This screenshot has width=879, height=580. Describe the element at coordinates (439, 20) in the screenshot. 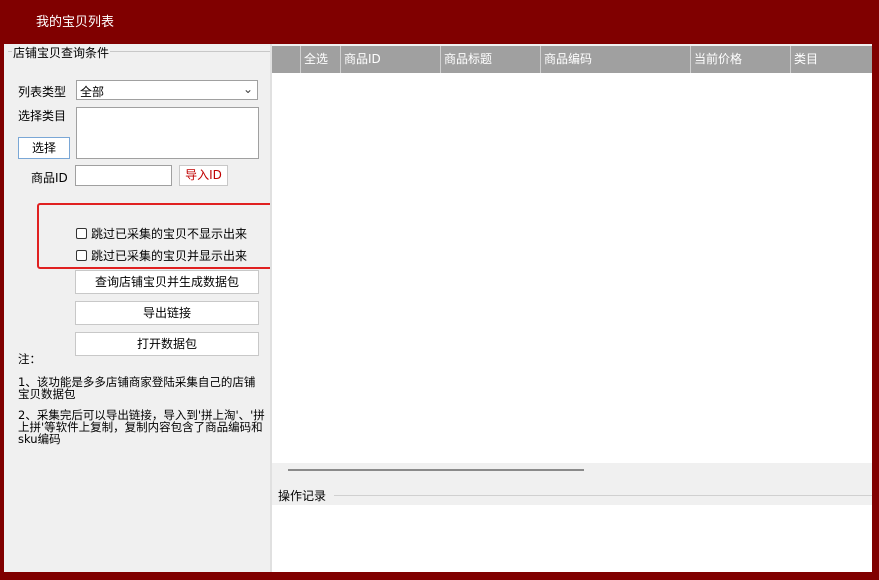

I see `title-bar: 我的宝贝列表` at that location.